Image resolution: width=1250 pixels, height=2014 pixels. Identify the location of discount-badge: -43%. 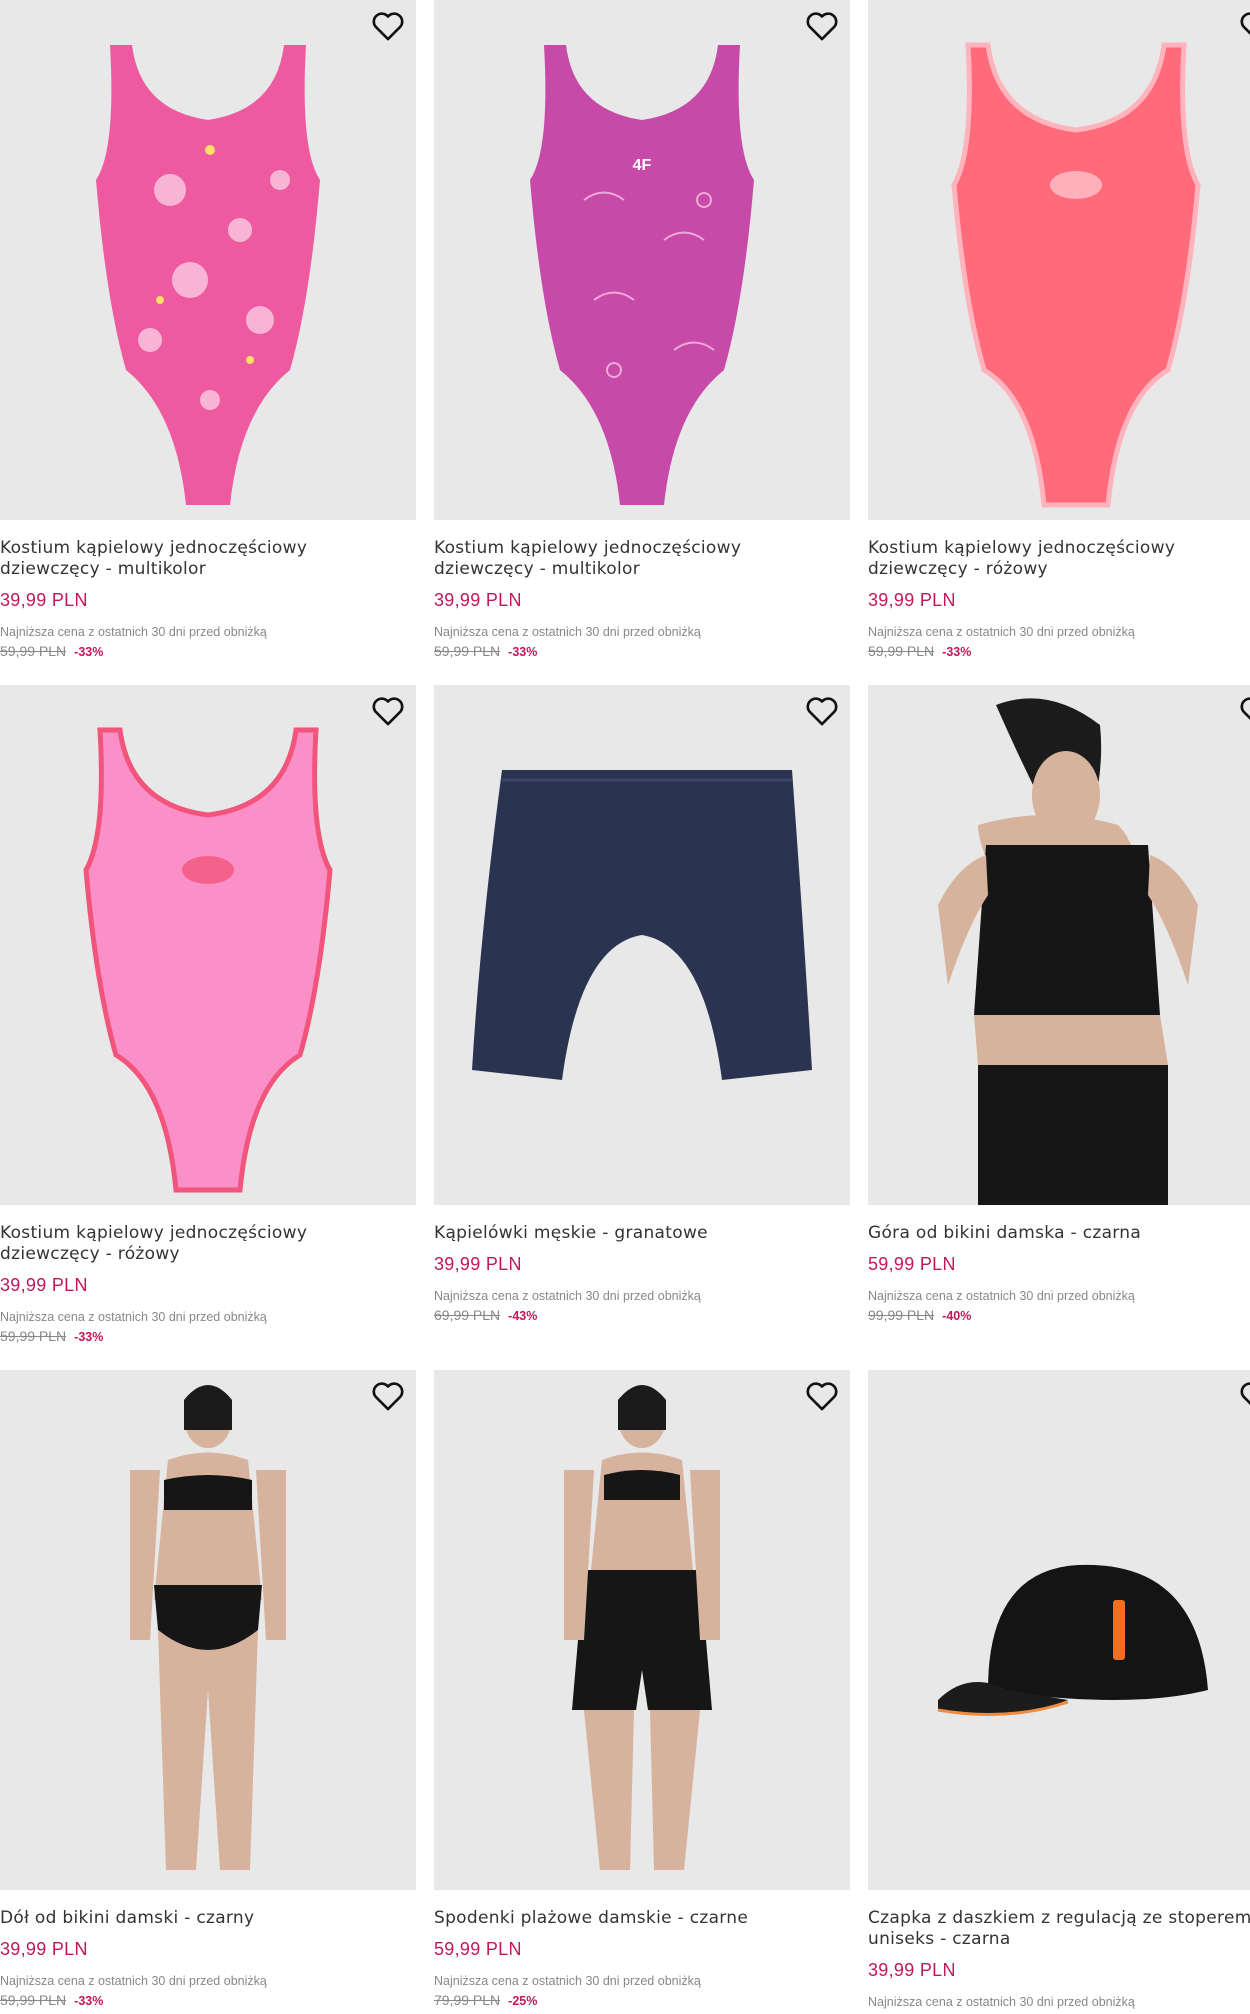
(523, 1316).